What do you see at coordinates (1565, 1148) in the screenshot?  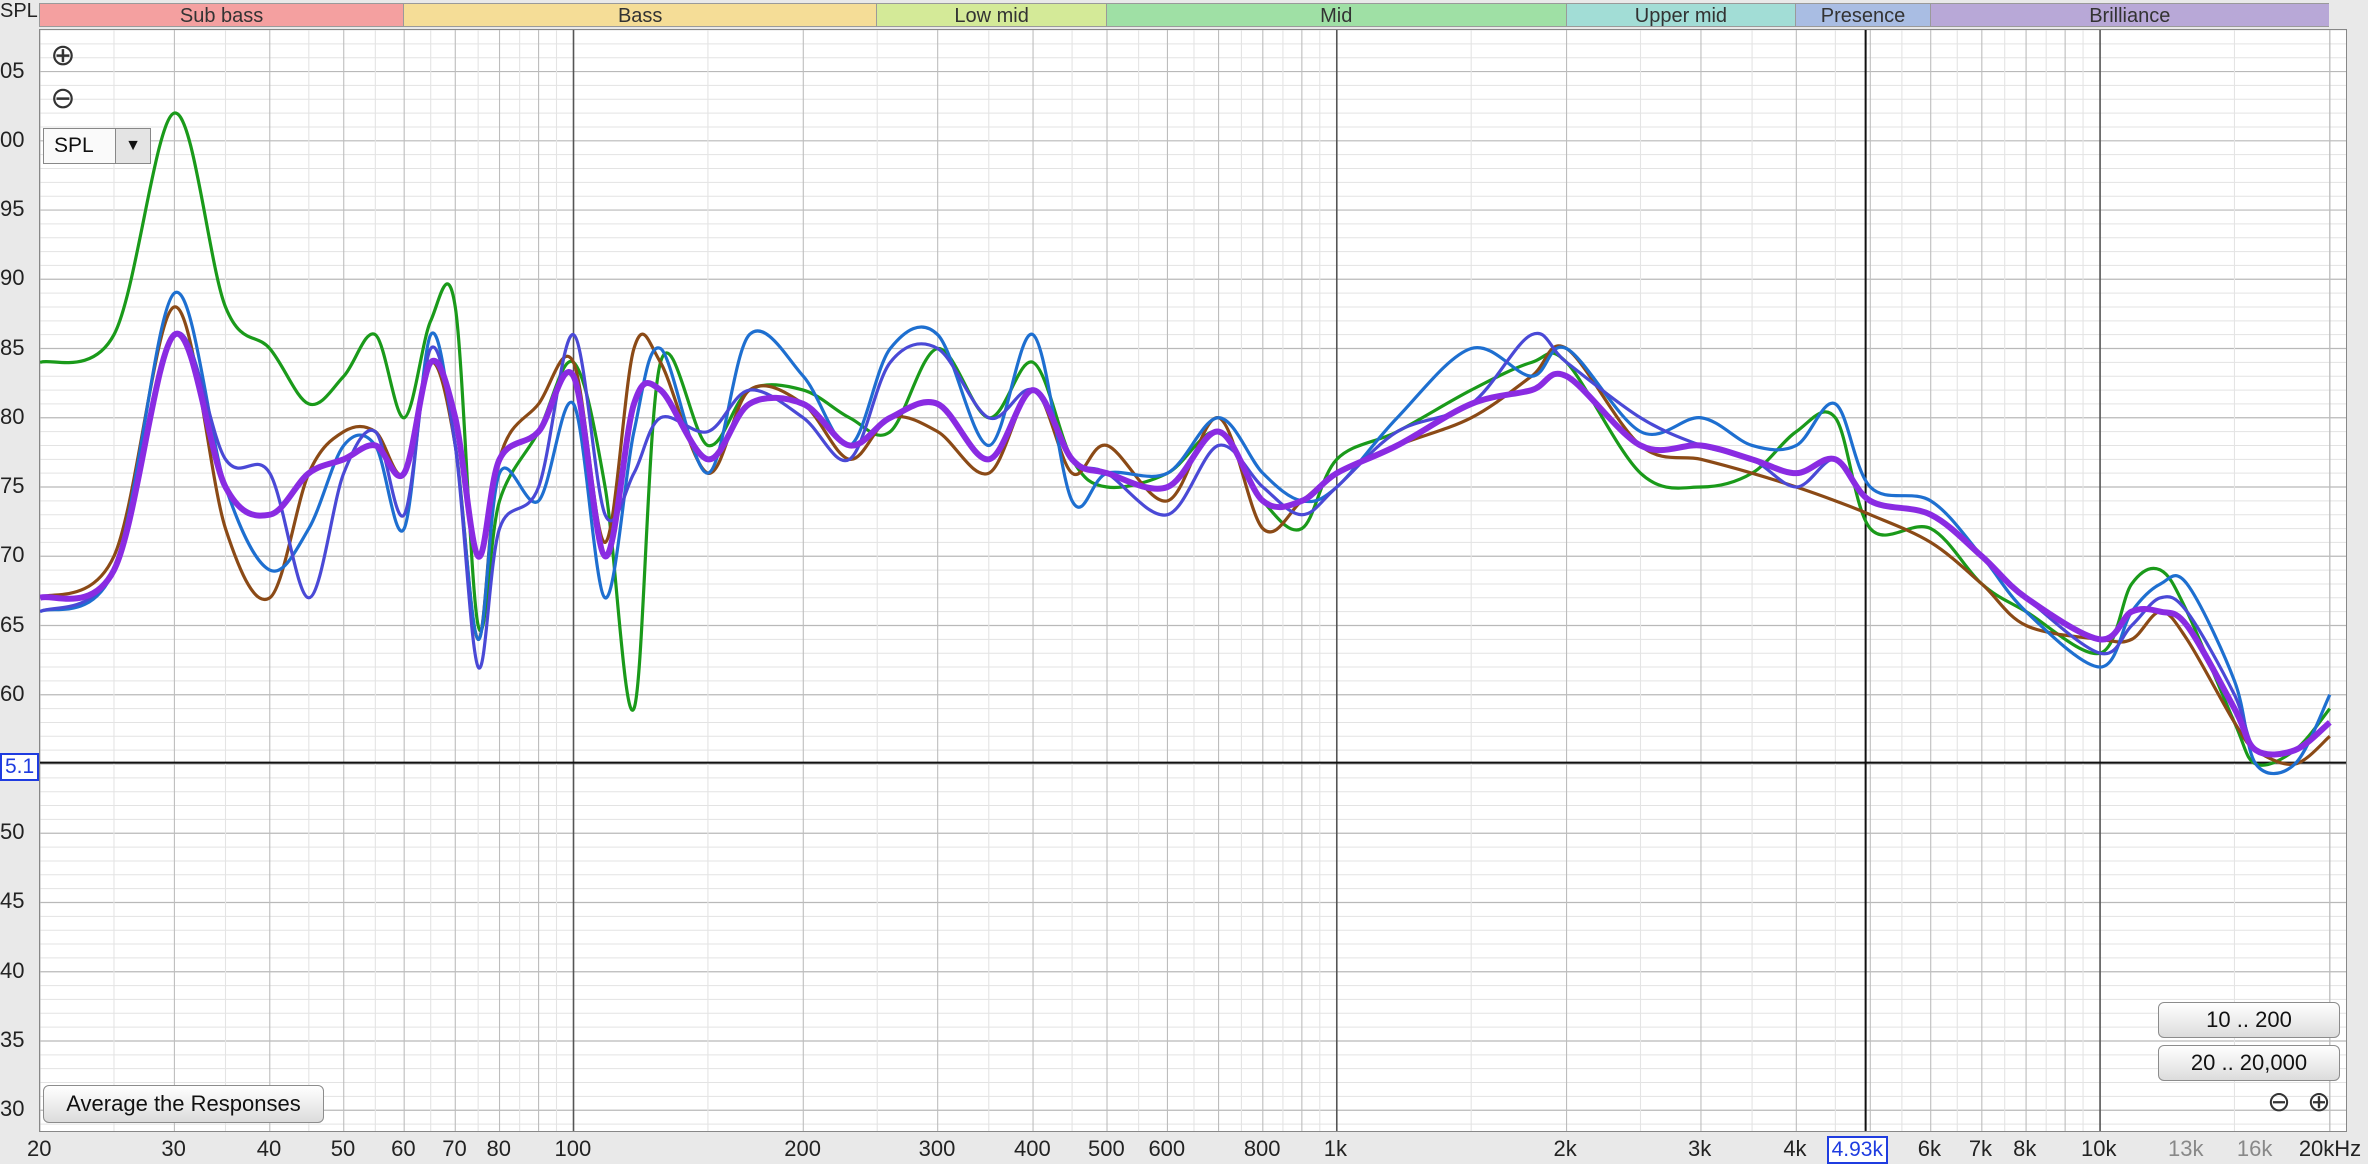 I see `x-tick-label: 2k` at bounding box center [1565, 1148].